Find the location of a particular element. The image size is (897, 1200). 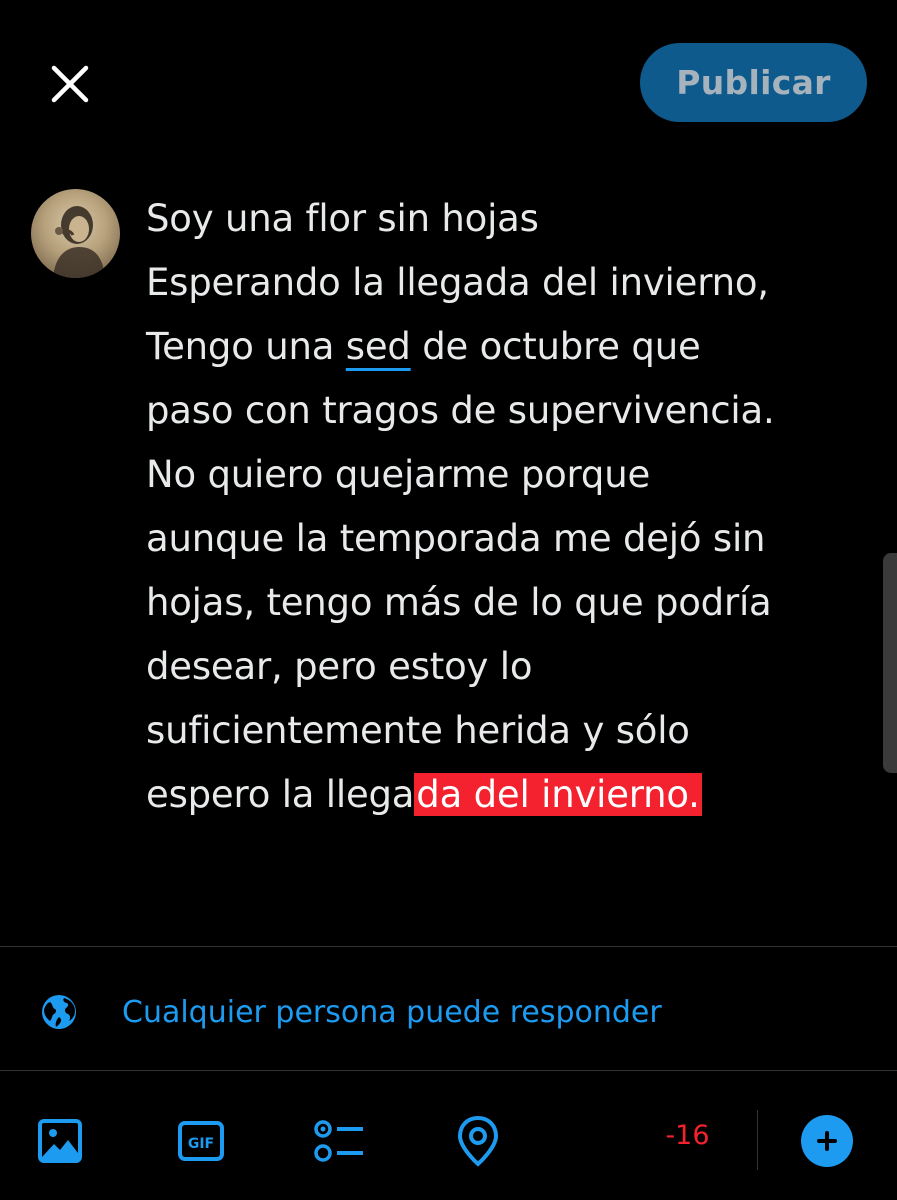

avatar is located at coordinates (75, 233).